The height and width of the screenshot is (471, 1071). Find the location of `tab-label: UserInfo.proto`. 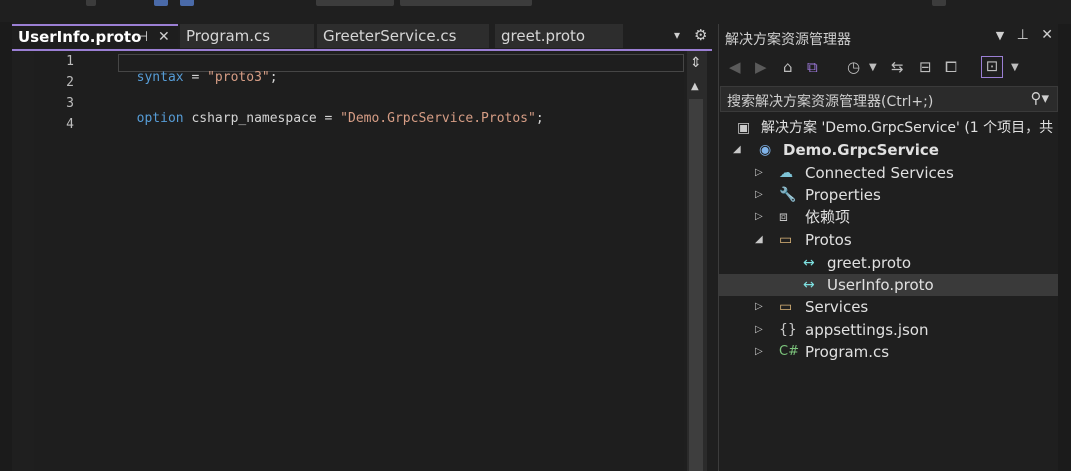

tab-label: UserInfo.proto is located at coordinates (80, 37).